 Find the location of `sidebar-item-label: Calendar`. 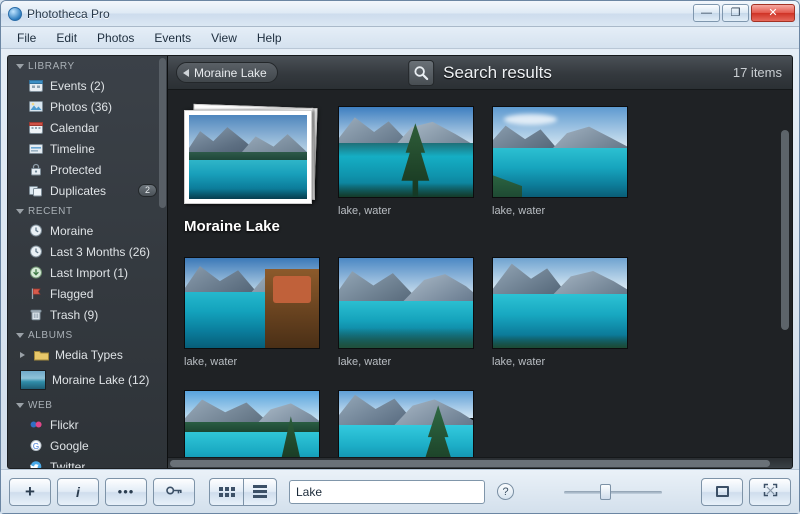

sidebar-item-label: Calendar is located at coordinates (74, 127).